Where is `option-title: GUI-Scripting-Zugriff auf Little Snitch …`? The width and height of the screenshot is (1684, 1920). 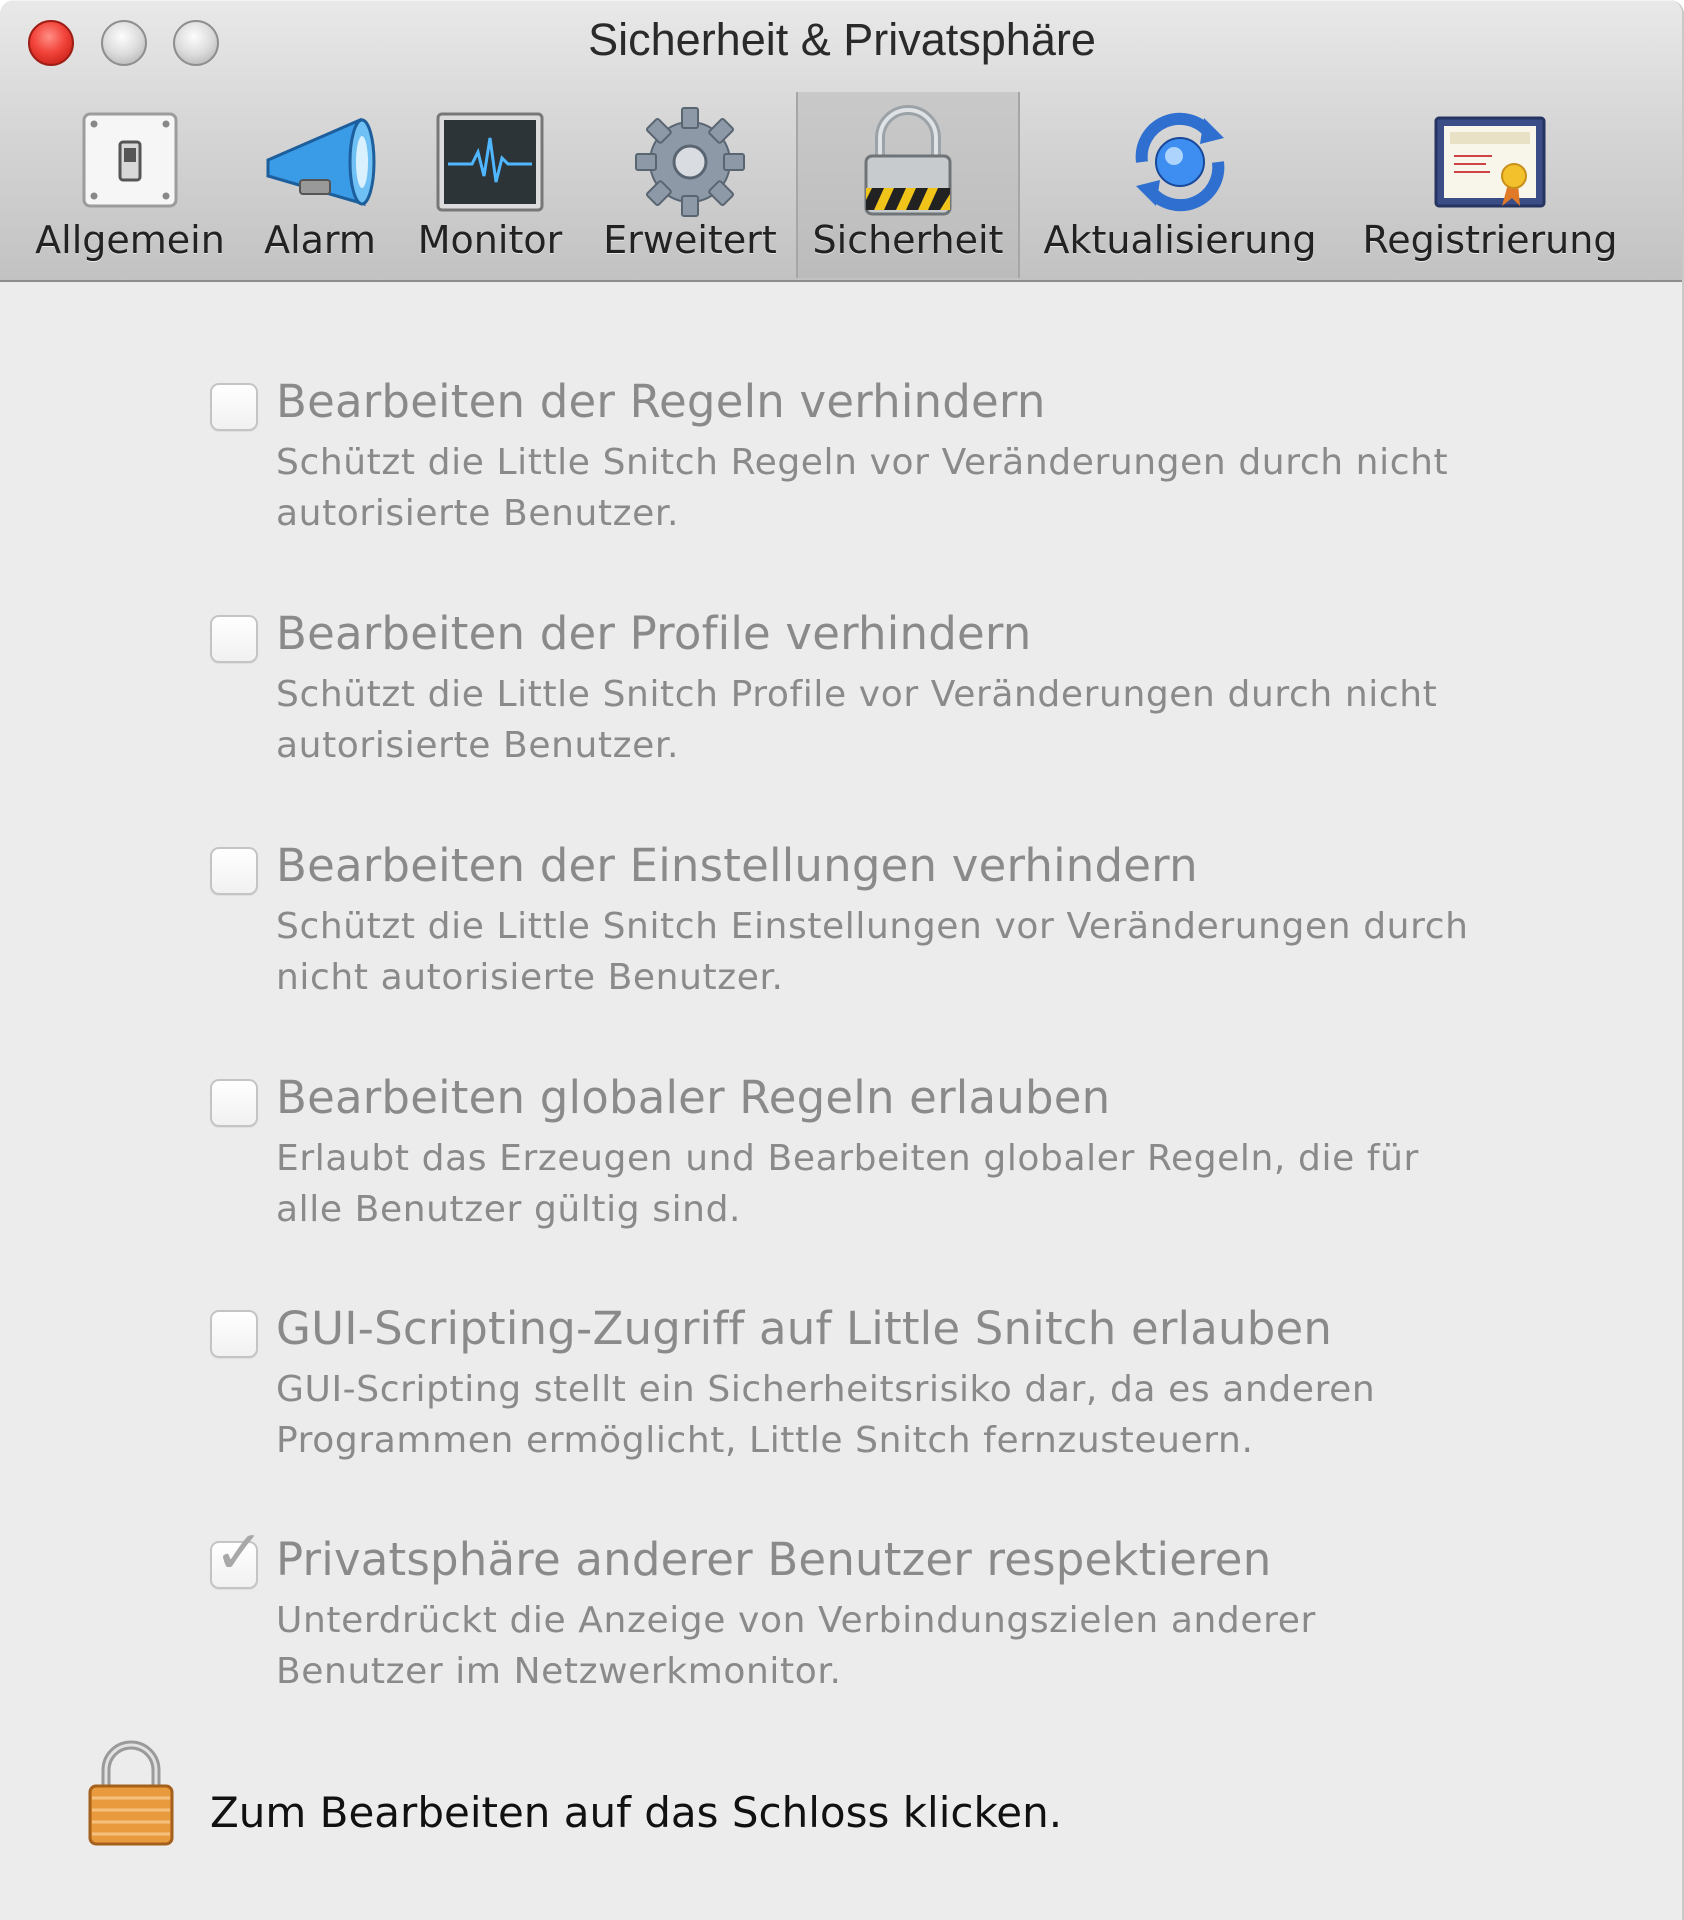 option-title: GUI-Scripting-Zugriff auf Little Snitch … is located at coordinates (804, 1328).